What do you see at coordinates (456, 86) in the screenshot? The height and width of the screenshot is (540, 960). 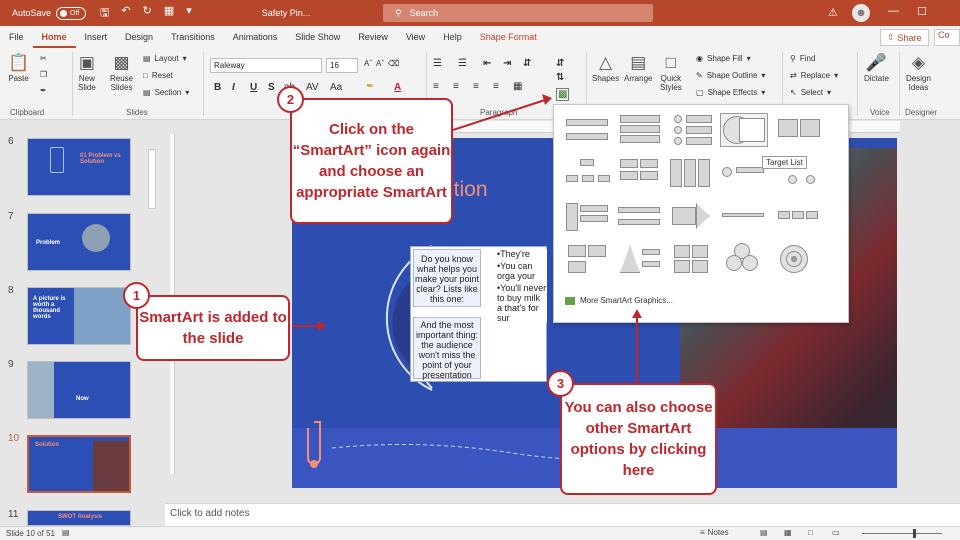 I see `align-center-icon: ≡` at bounding box center [456, 86].